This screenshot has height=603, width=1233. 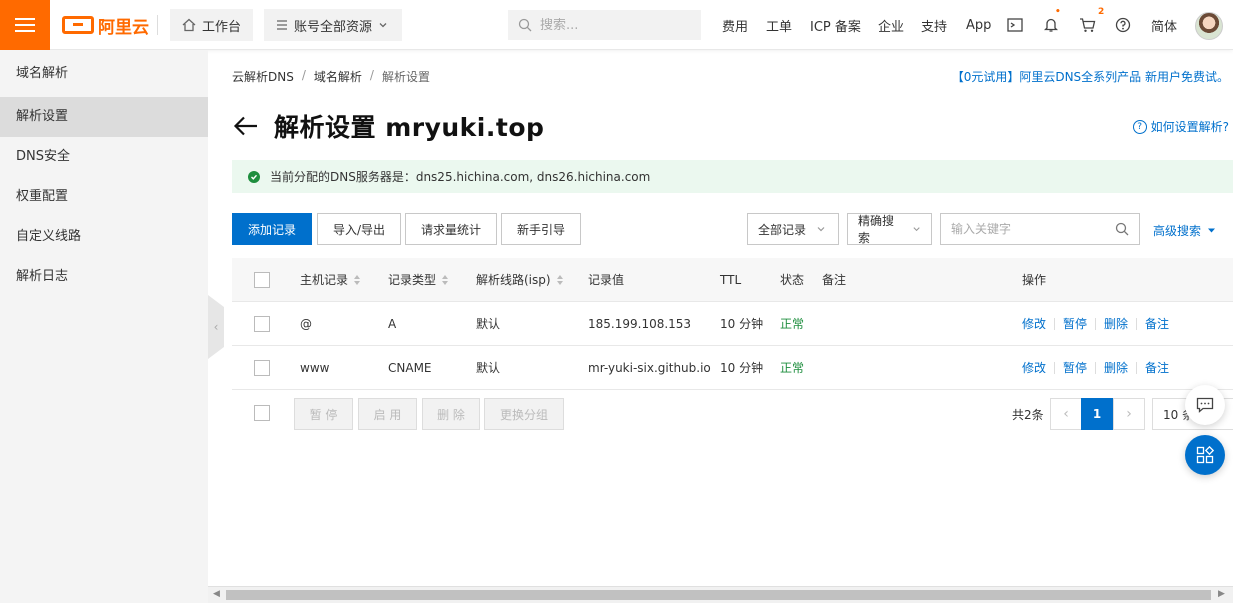 I want to click on resources-label: 账号全部资源, so click(x=333, y=27).